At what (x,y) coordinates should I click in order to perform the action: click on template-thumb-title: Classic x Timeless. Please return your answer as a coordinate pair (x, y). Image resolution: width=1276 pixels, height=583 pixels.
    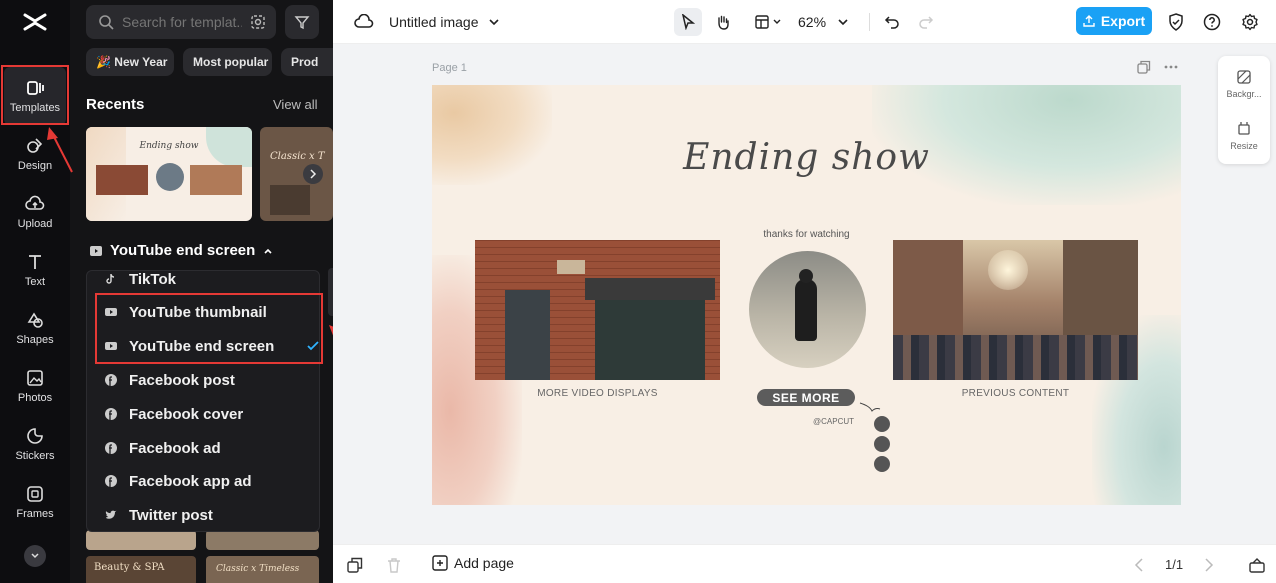
    Looking at the image, I should click on (258, 569).